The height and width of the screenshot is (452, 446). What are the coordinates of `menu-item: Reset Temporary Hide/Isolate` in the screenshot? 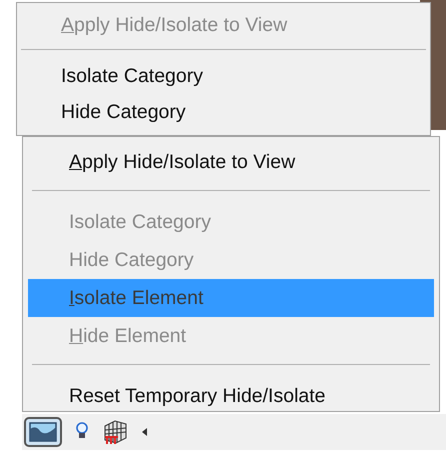 It's located at (231, 396).